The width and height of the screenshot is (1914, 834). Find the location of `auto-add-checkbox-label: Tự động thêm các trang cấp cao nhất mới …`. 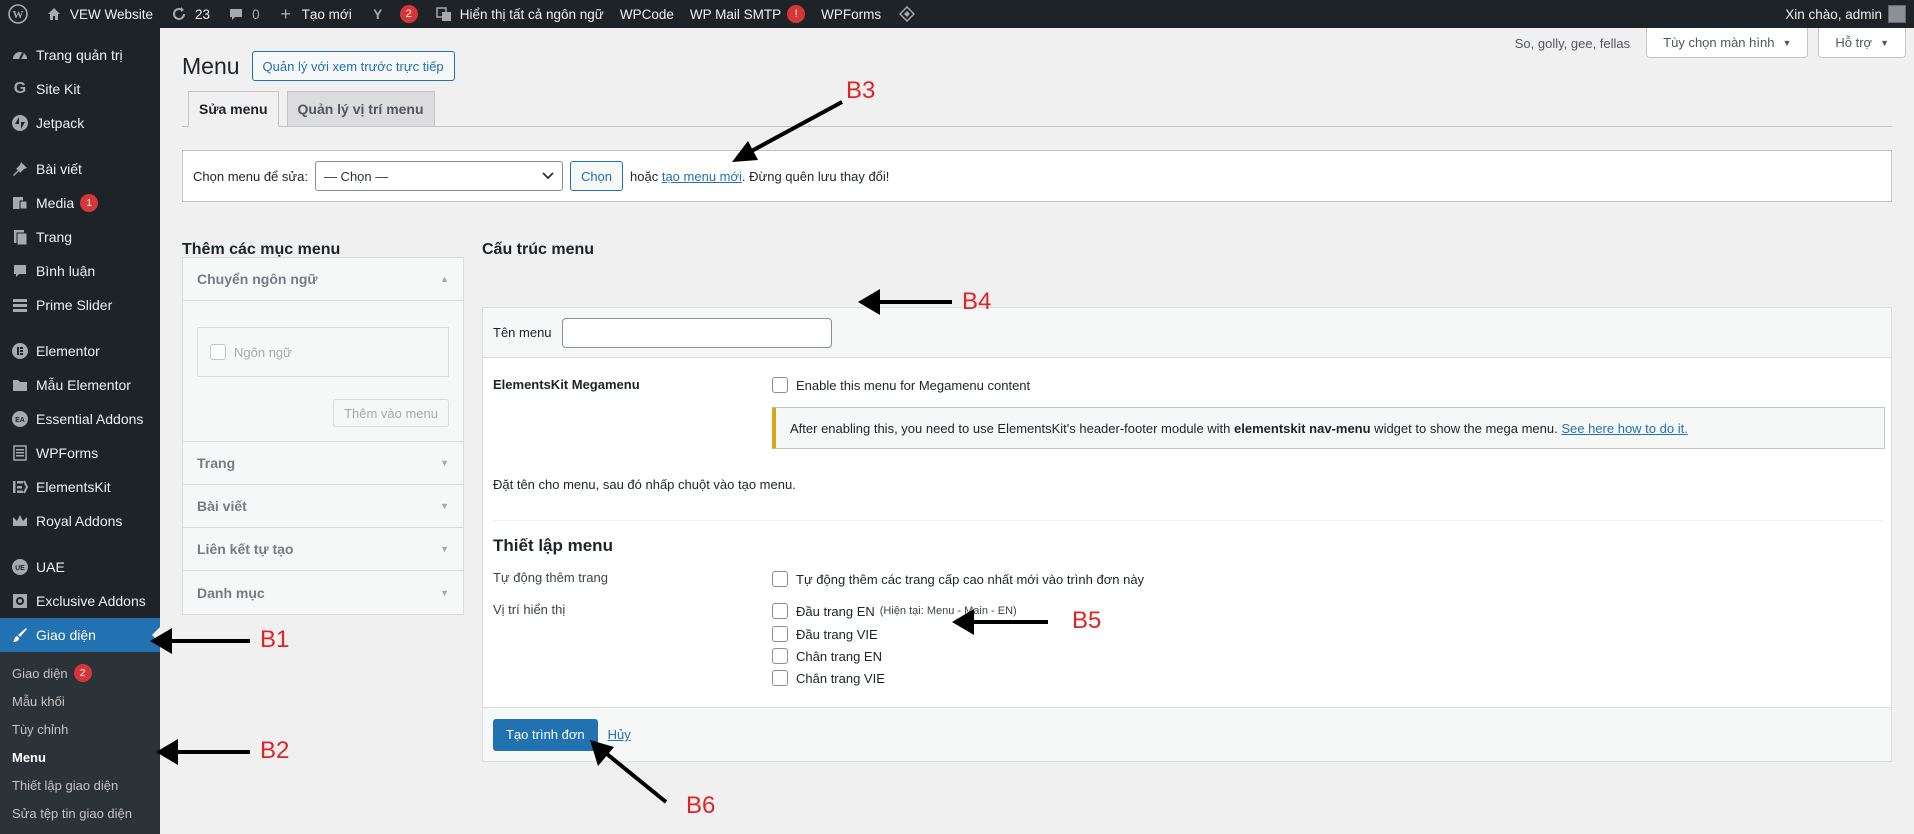

auto-add-checkbox-label: Tự động thêm các trang cấp cao nhất mới … is located at coordinates (970, 579).